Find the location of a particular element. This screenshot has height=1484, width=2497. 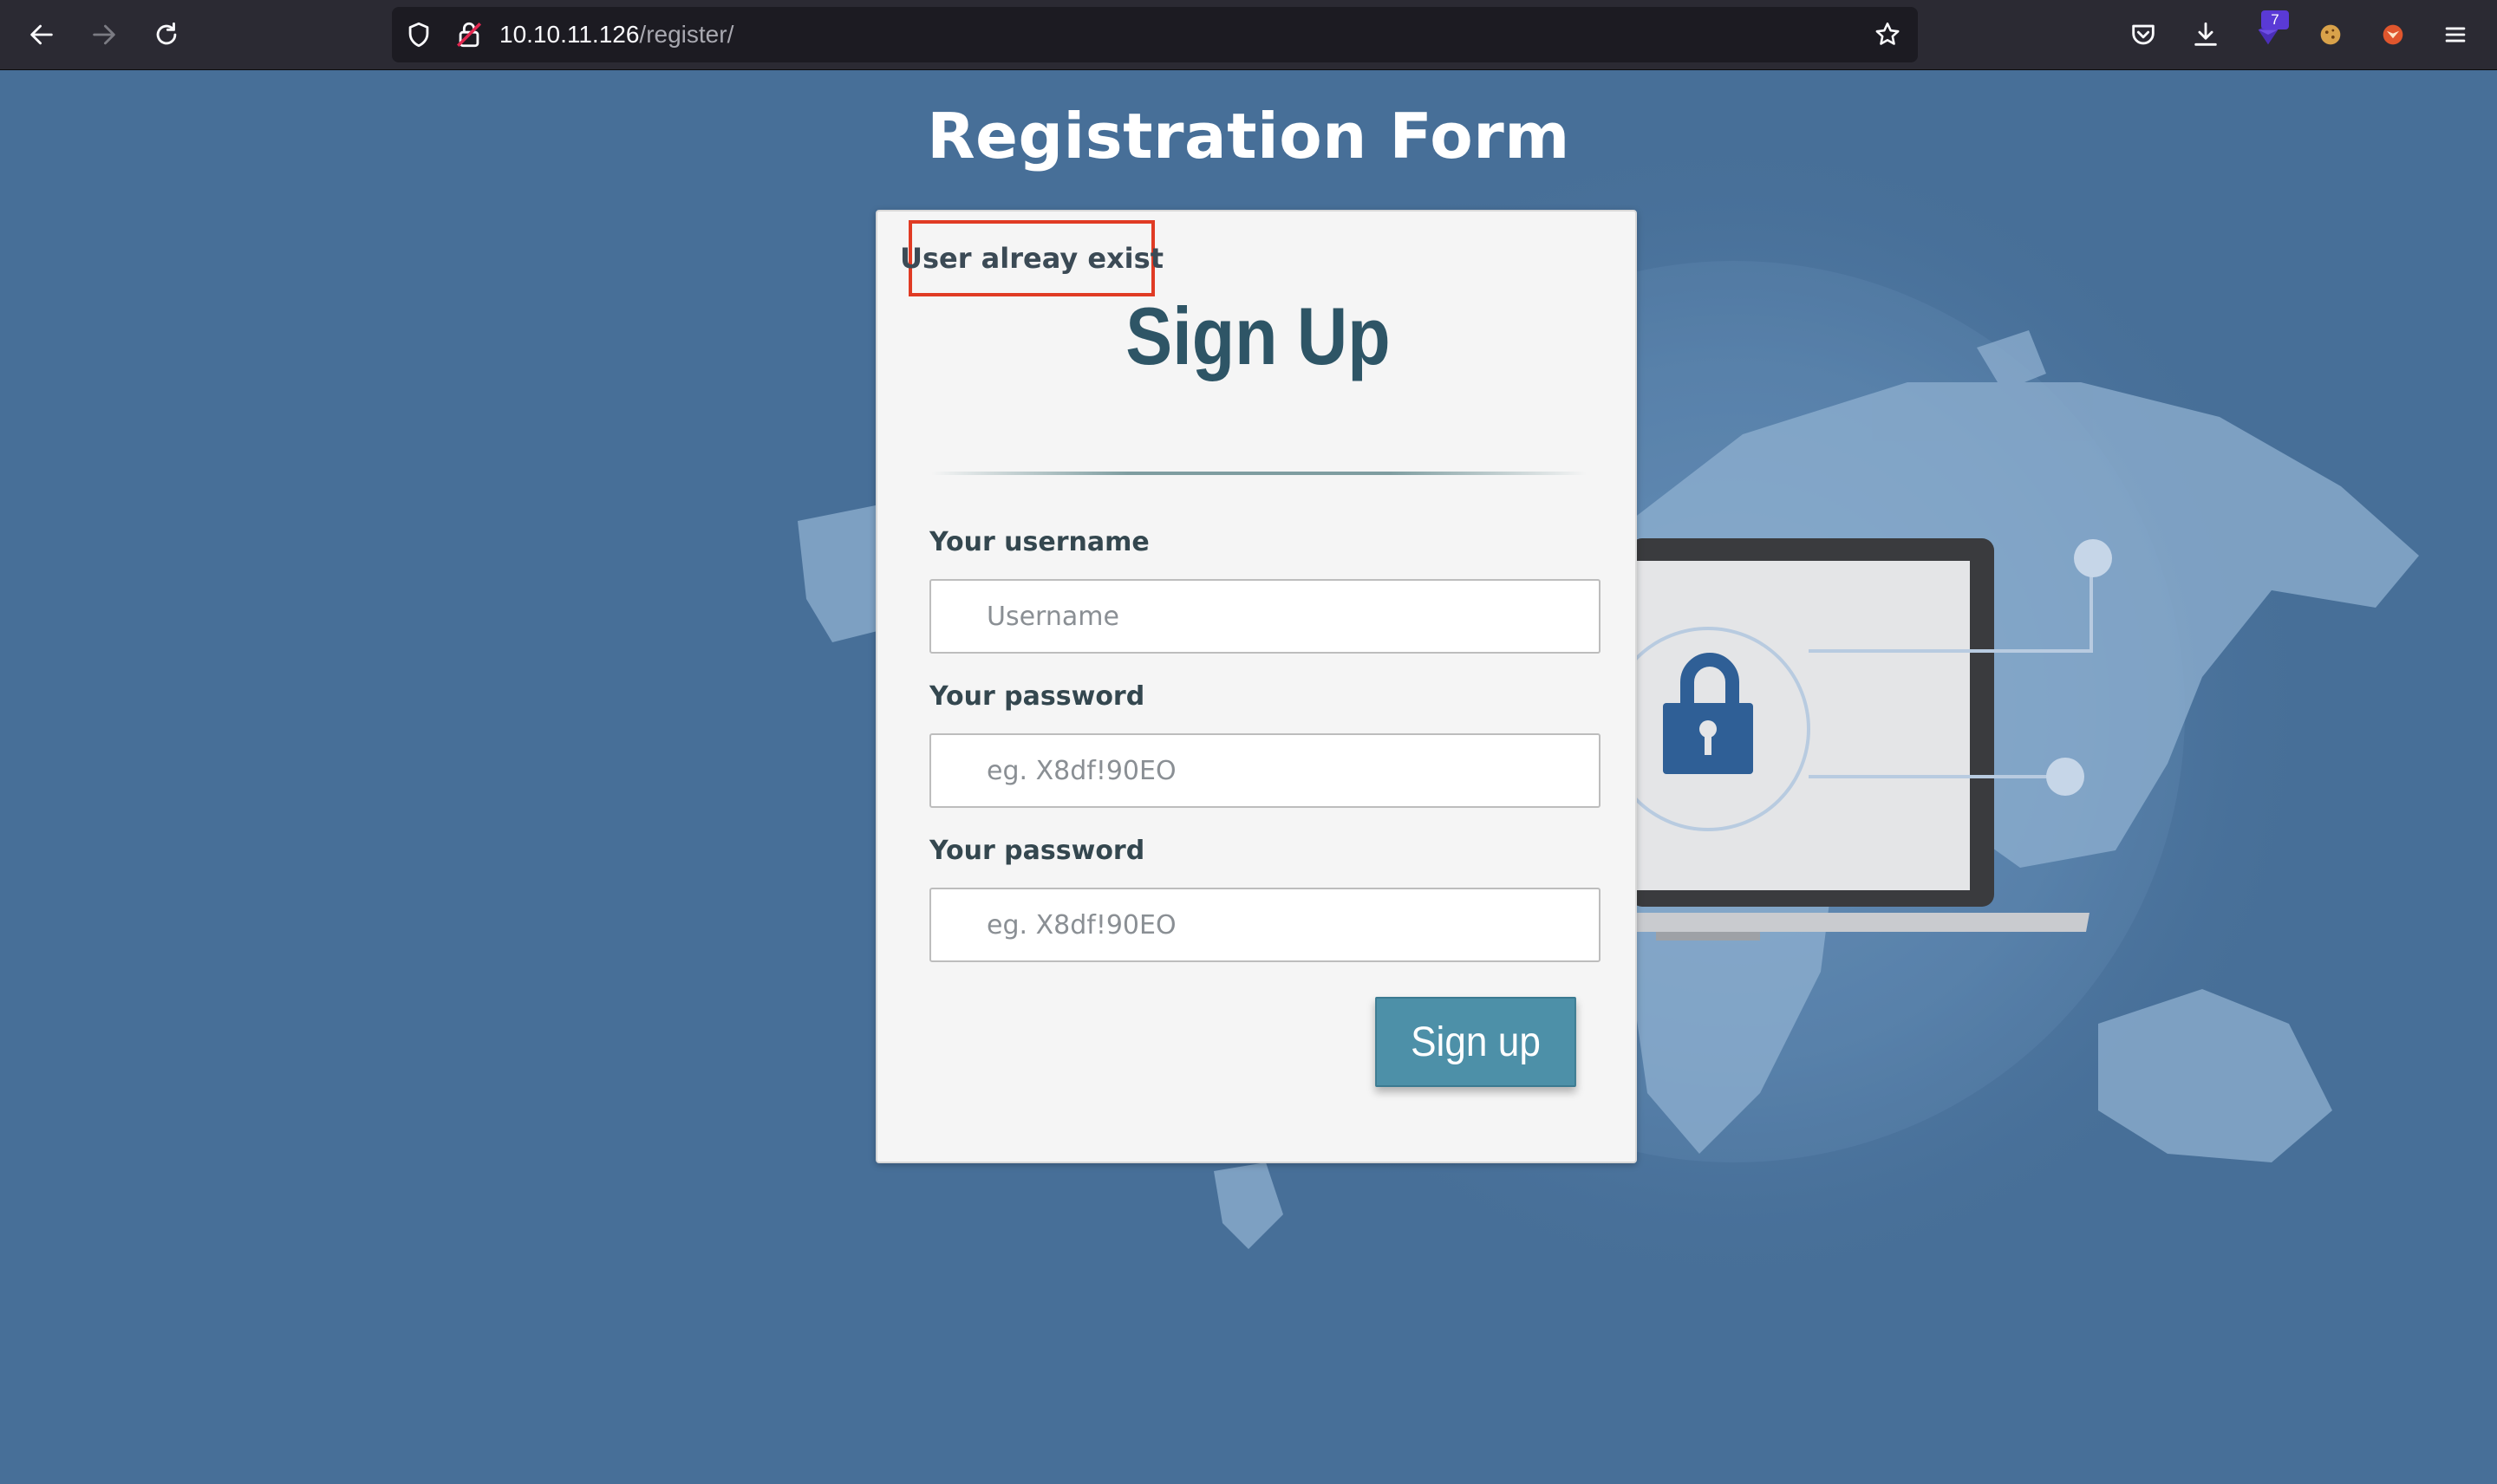

fox-extension-button is located at coordinates (2393, 34).